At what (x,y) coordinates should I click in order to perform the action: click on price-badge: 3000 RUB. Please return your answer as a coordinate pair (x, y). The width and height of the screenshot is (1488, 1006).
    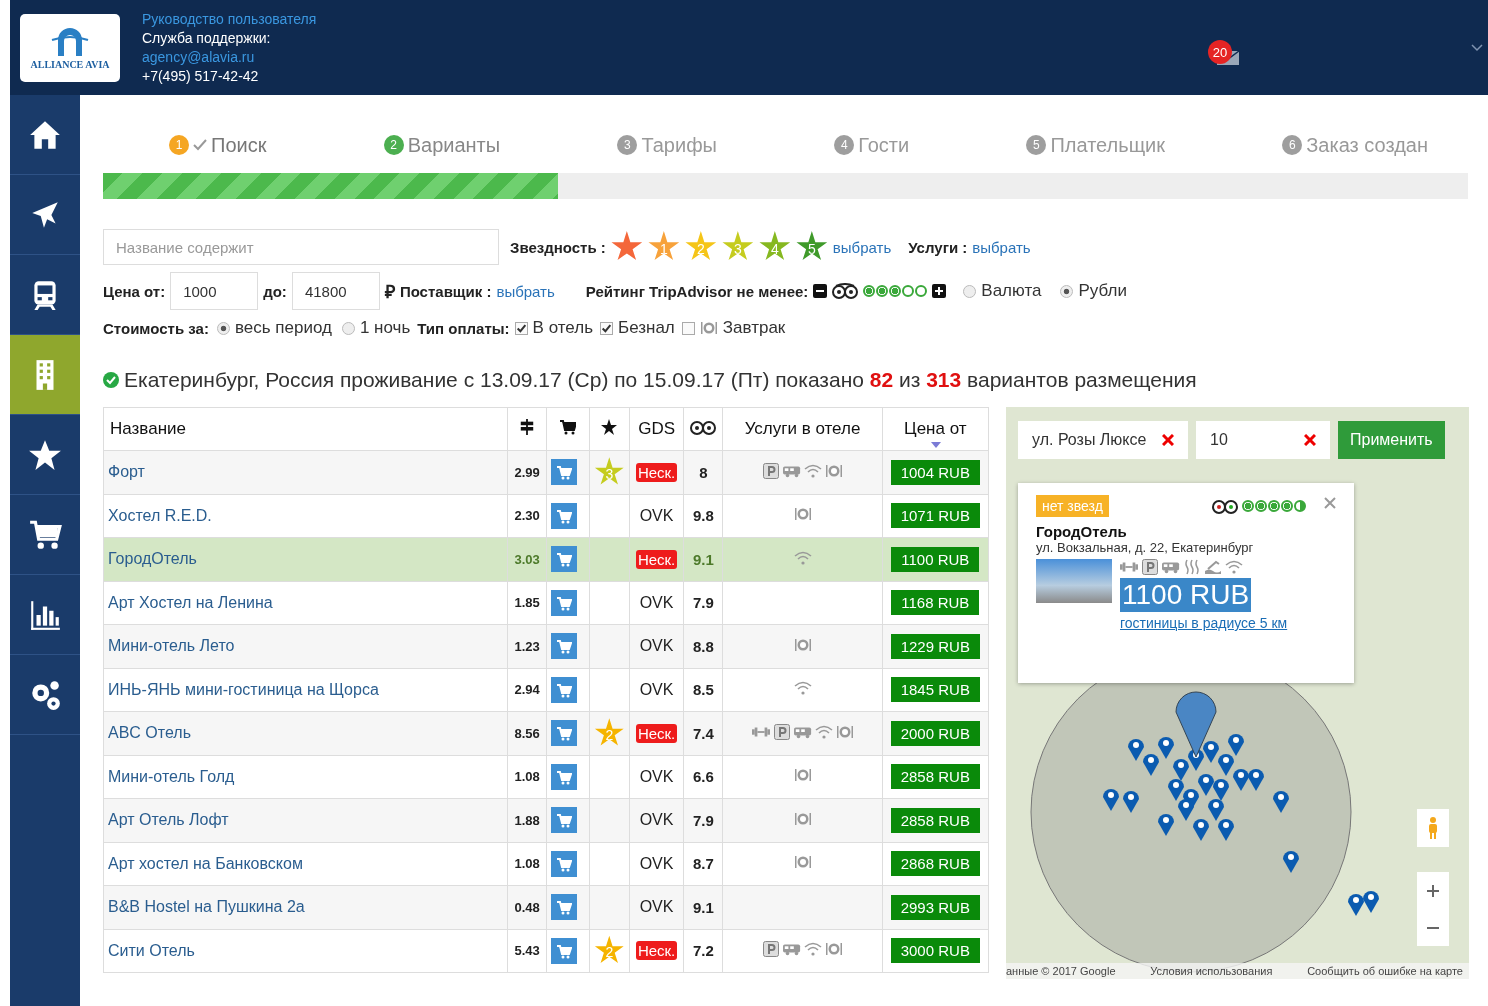
    Looking at the image, I should click on (935, 951).